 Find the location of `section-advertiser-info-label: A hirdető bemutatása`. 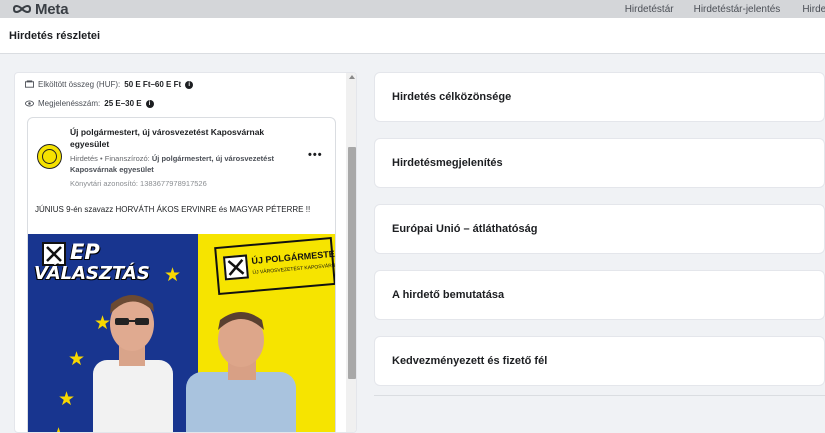

section-advertiser-info-label: A hirdető bemutatása is located at coordinates (448, 295).